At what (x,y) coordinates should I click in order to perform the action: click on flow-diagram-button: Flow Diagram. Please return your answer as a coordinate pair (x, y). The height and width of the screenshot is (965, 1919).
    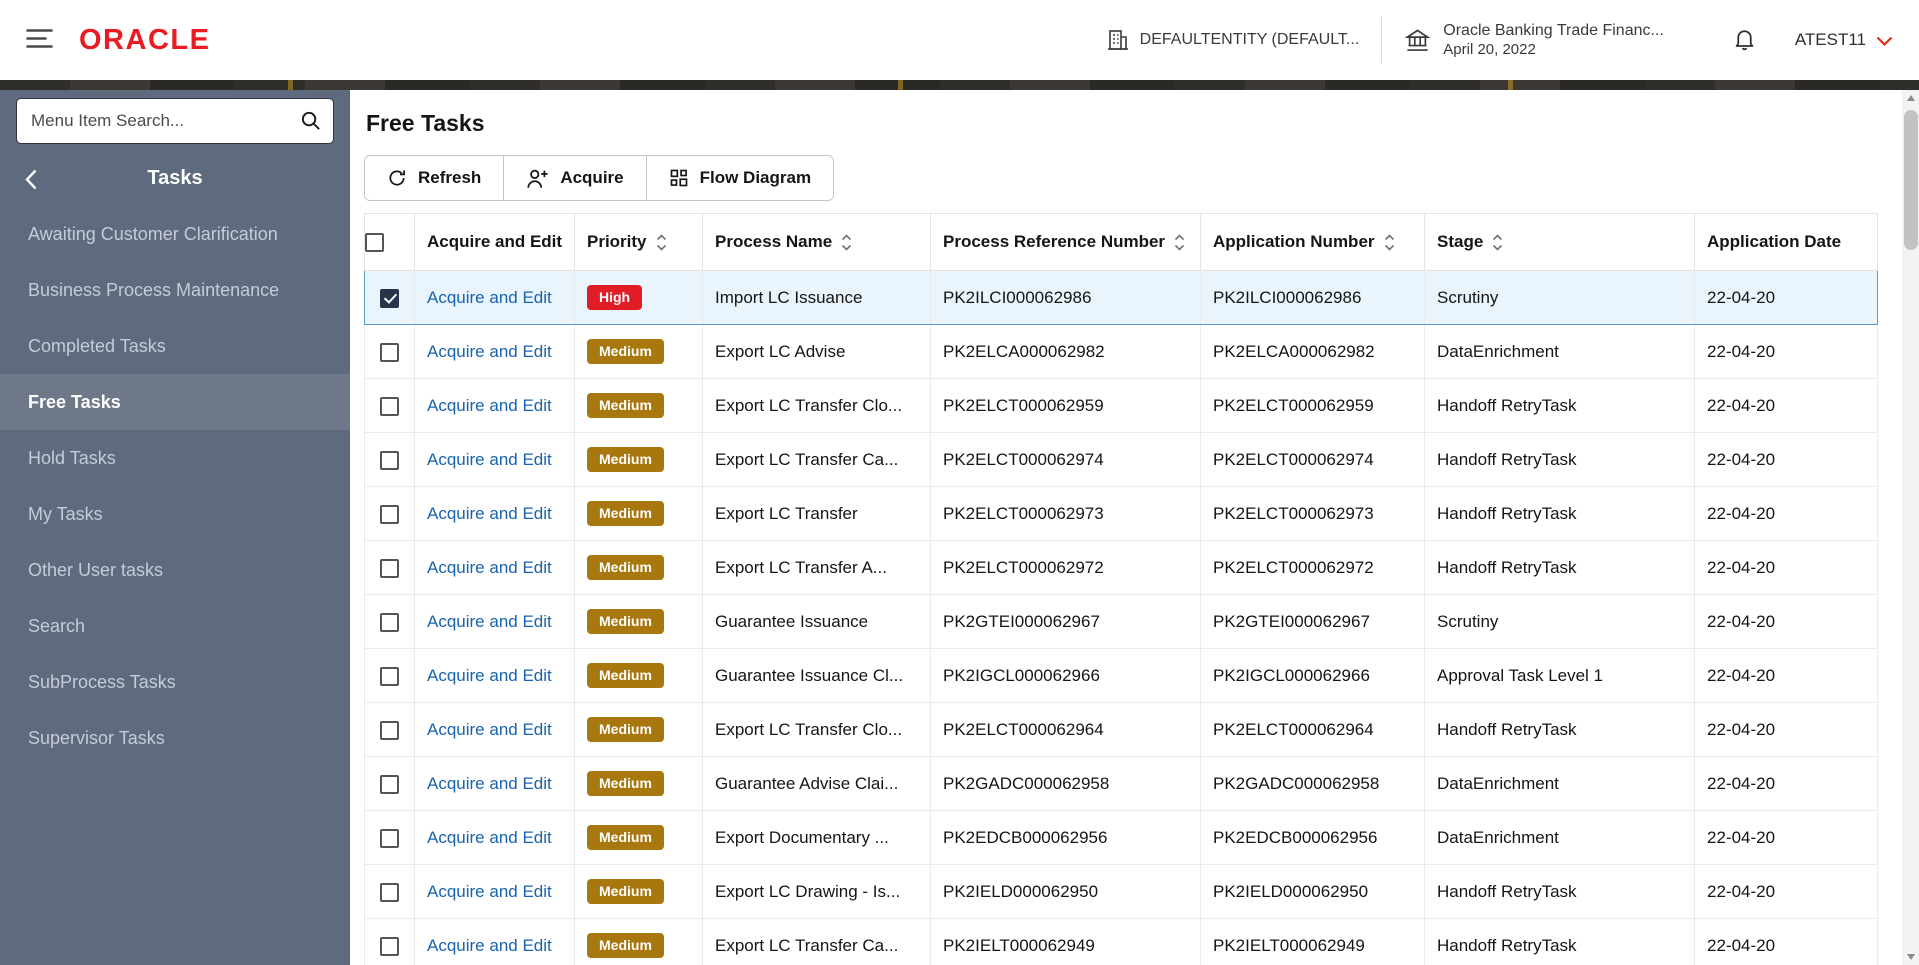
    Looking at the image, I should click on (740, 178).